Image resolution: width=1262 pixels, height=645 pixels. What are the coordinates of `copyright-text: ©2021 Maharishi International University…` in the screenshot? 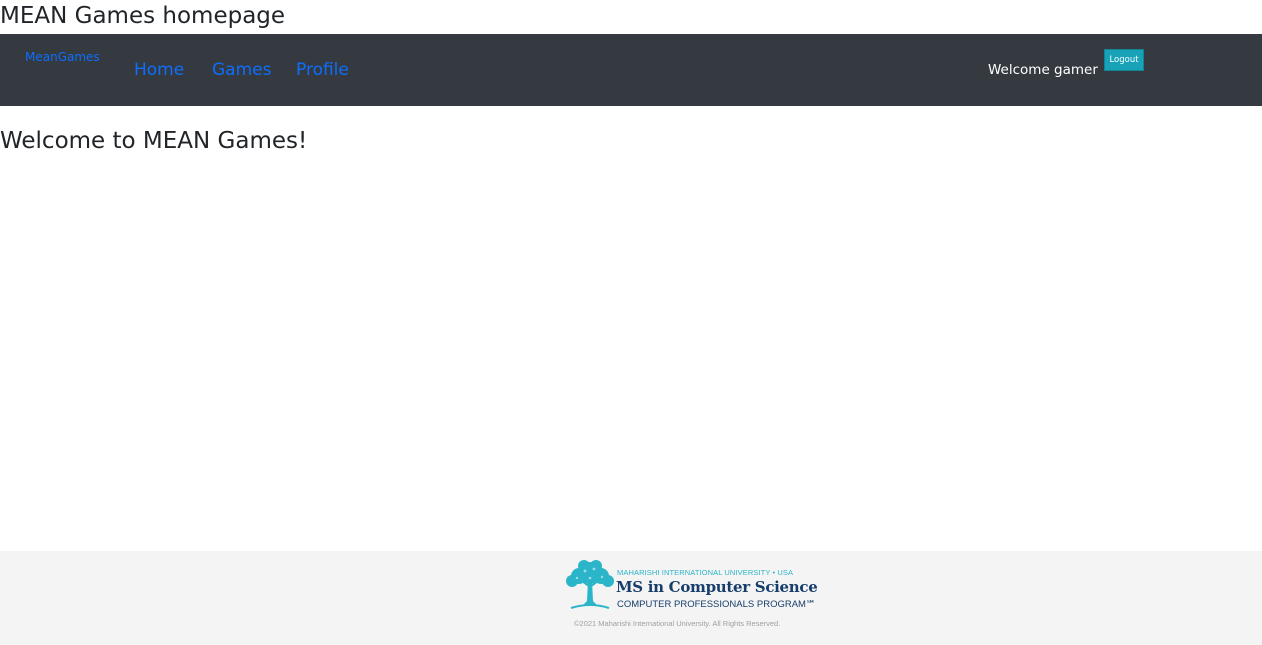 It's located at (677, 623).